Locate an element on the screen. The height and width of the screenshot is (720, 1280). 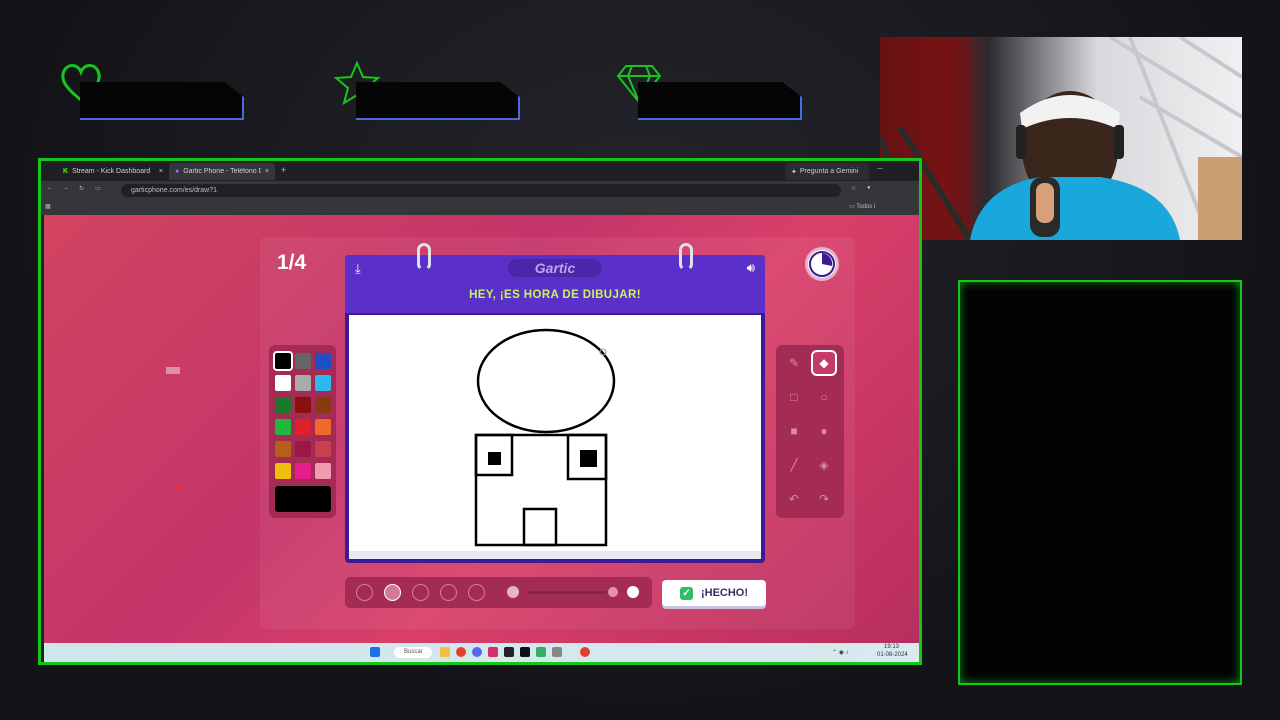
windows-start-icon is located at coordinates (375, 652).